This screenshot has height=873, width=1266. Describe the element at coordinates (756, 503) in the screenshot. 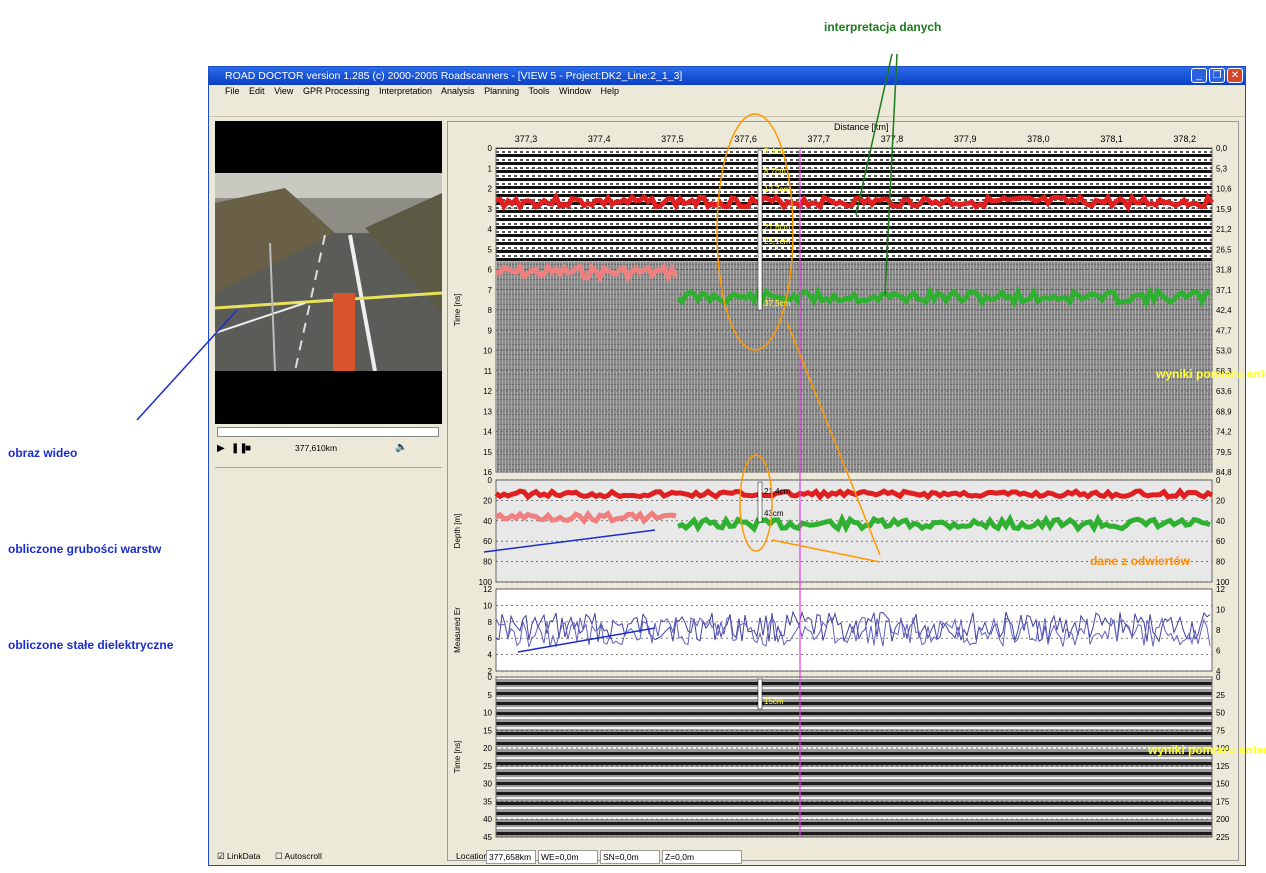

I see `core-ellipse-lower` at that location.